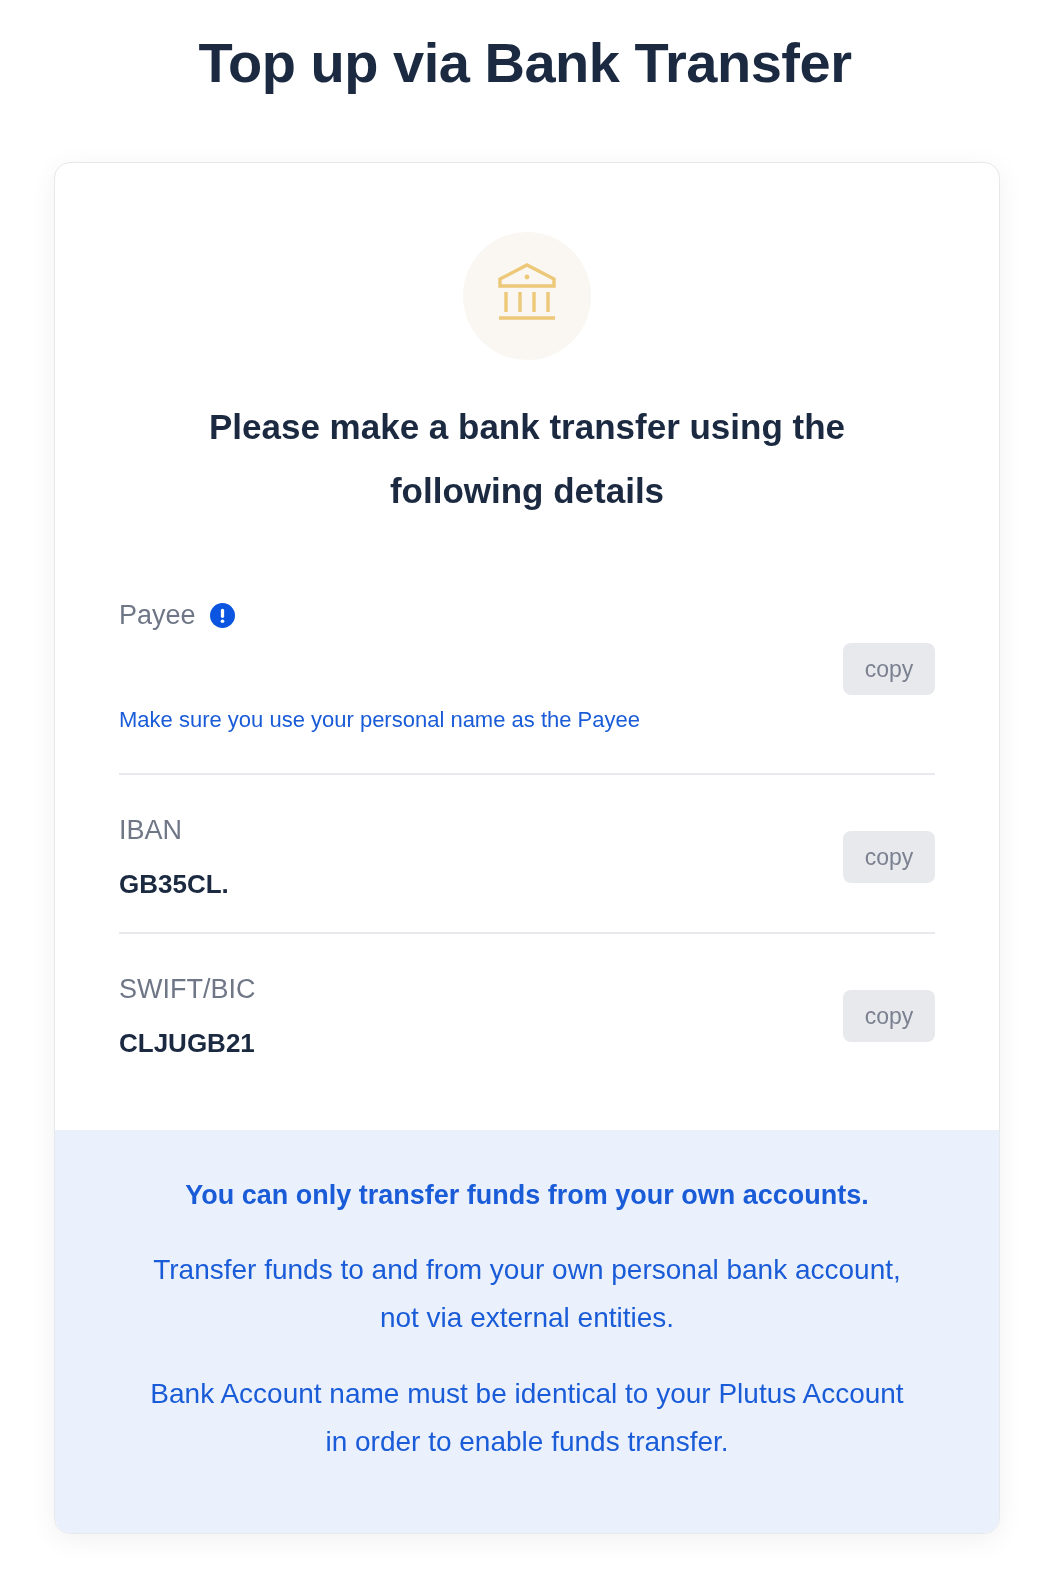 Image resolution: width=1050 pixels, height=1570 pixels. Describe the element at coordinates (174, 884) in the screenshot. I see `field-value: GB35CL.` at that location.